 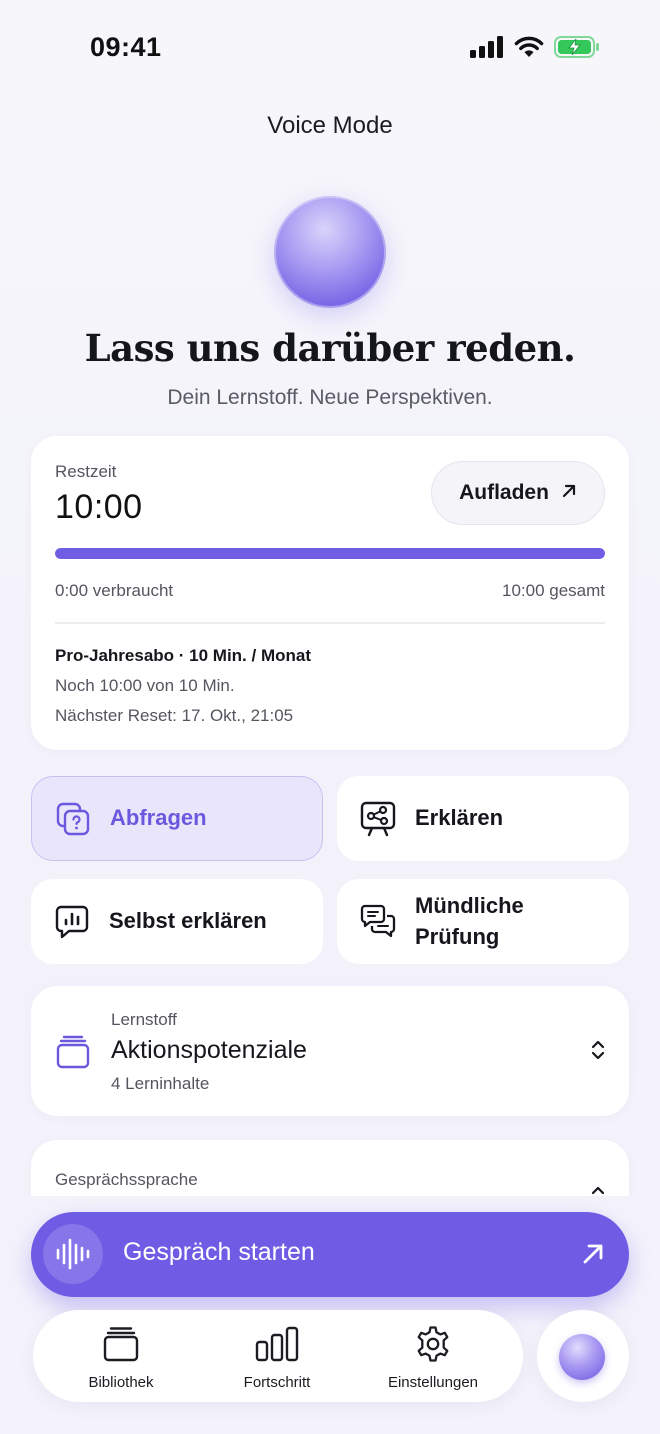 What do you see at coordinates (330, 623) in the screenshot?
I see `divider` at bounding box center [330, 623].